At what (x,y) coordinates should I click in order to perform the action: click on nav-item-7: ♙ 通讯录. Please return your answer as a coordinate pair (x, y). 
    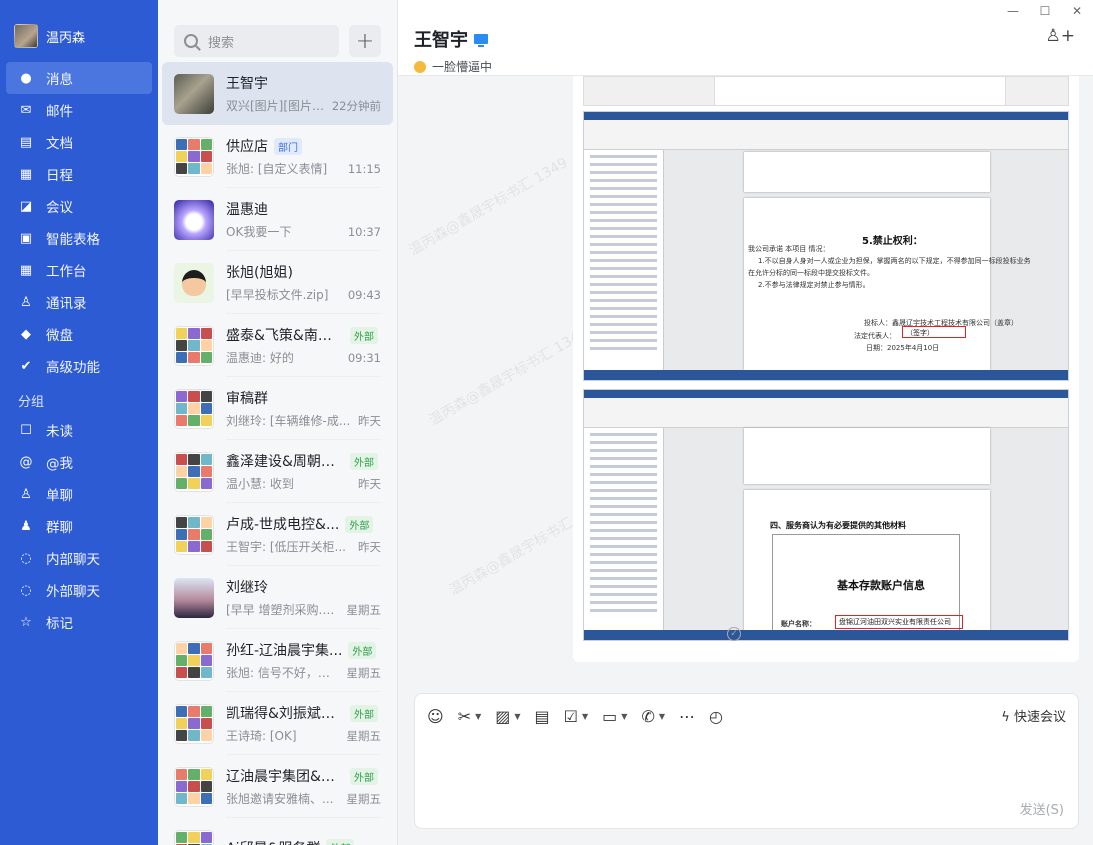
    Looking at the image, I should click on (79, 302).